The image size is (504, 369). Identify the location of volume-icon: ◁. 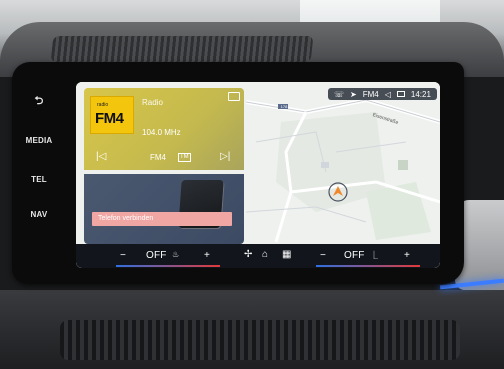
(387, 94).